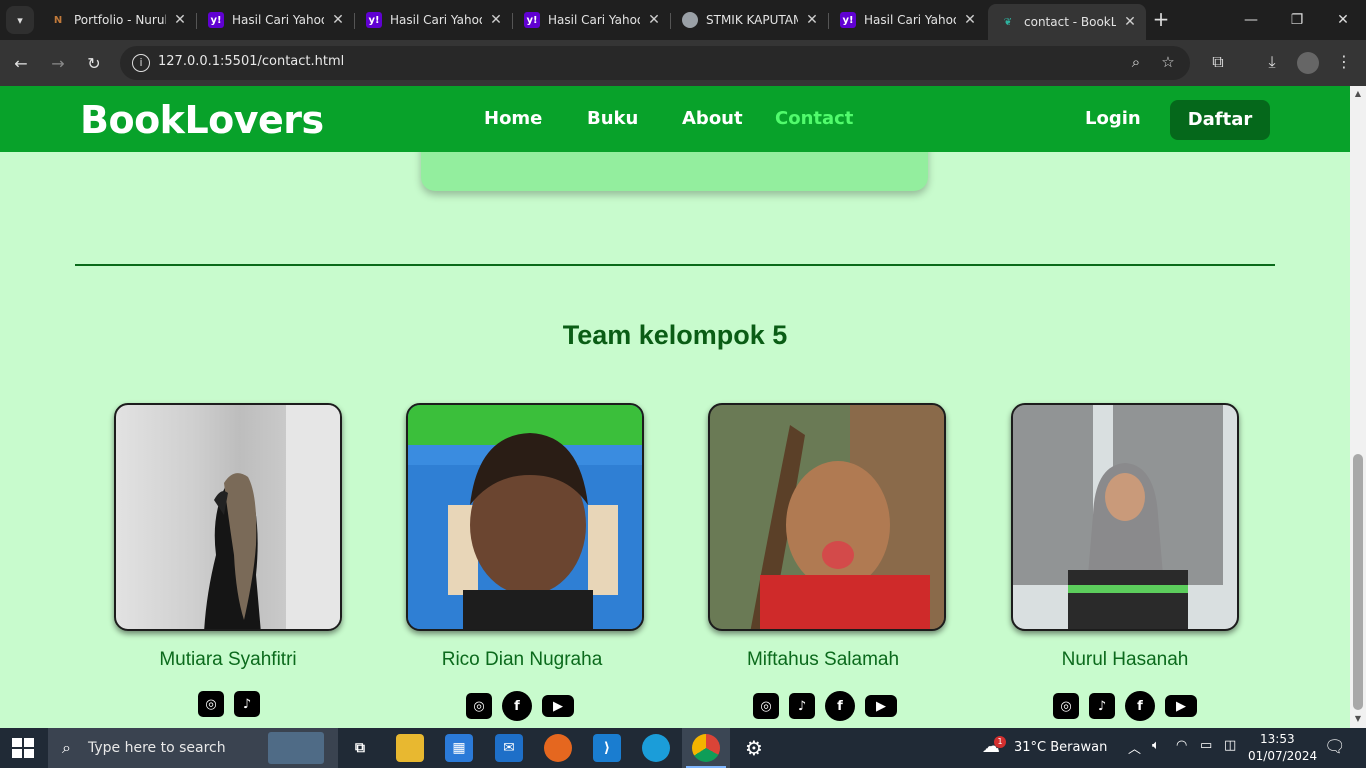  What do you see at coordinates (1297, 20) in the screenshot?
I see `restore-button: ❐` at bounding box center [1297, 20].